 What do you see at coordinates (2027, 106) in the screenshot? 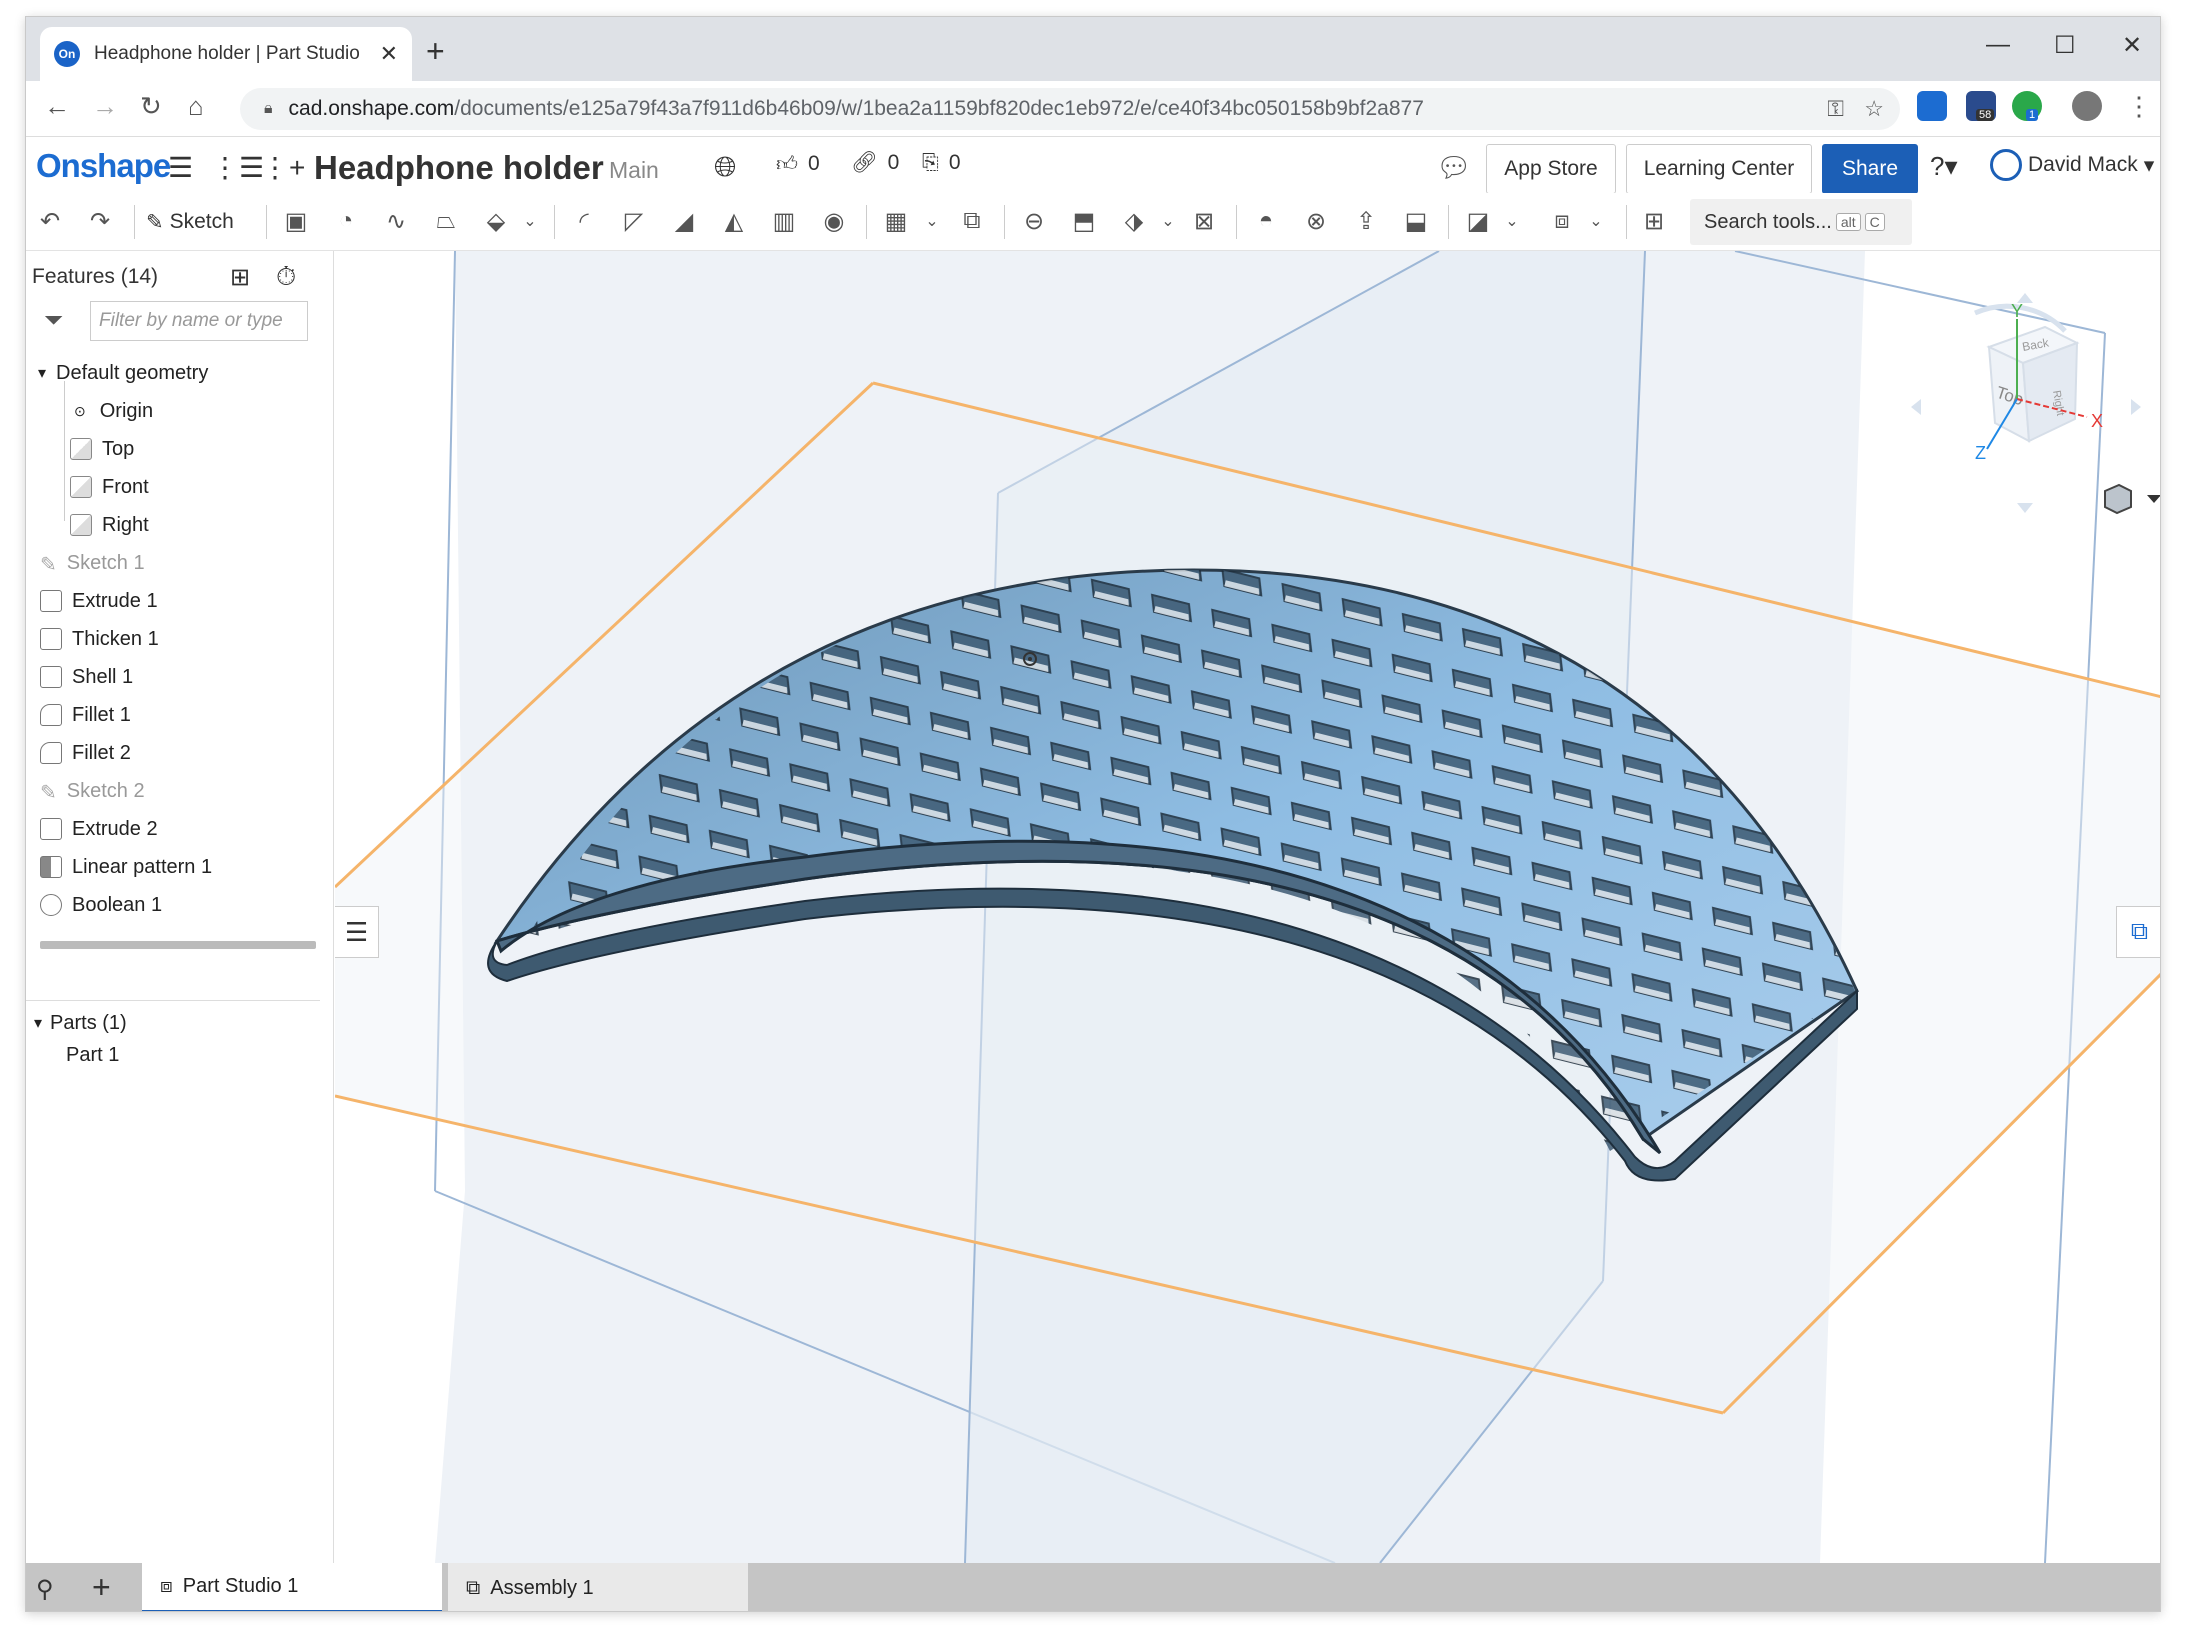
I see `extension-grammar-icon: 1` at bounding box center [2027, 106].